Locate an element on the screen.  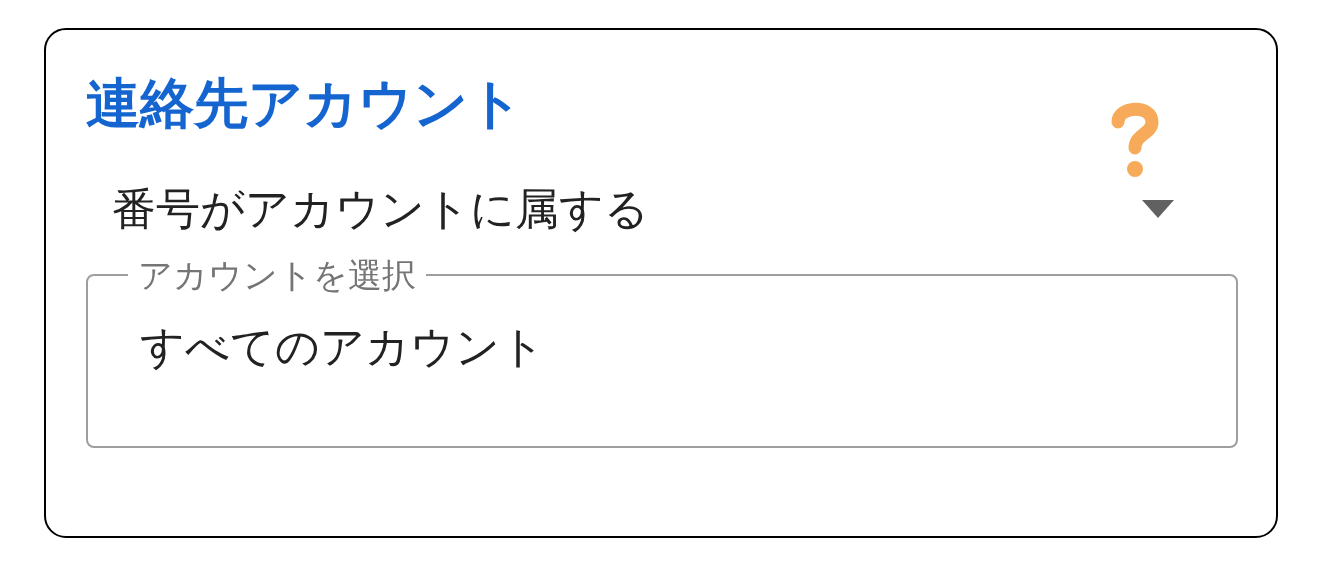
help-icon is located at coordinates (1135, 140).